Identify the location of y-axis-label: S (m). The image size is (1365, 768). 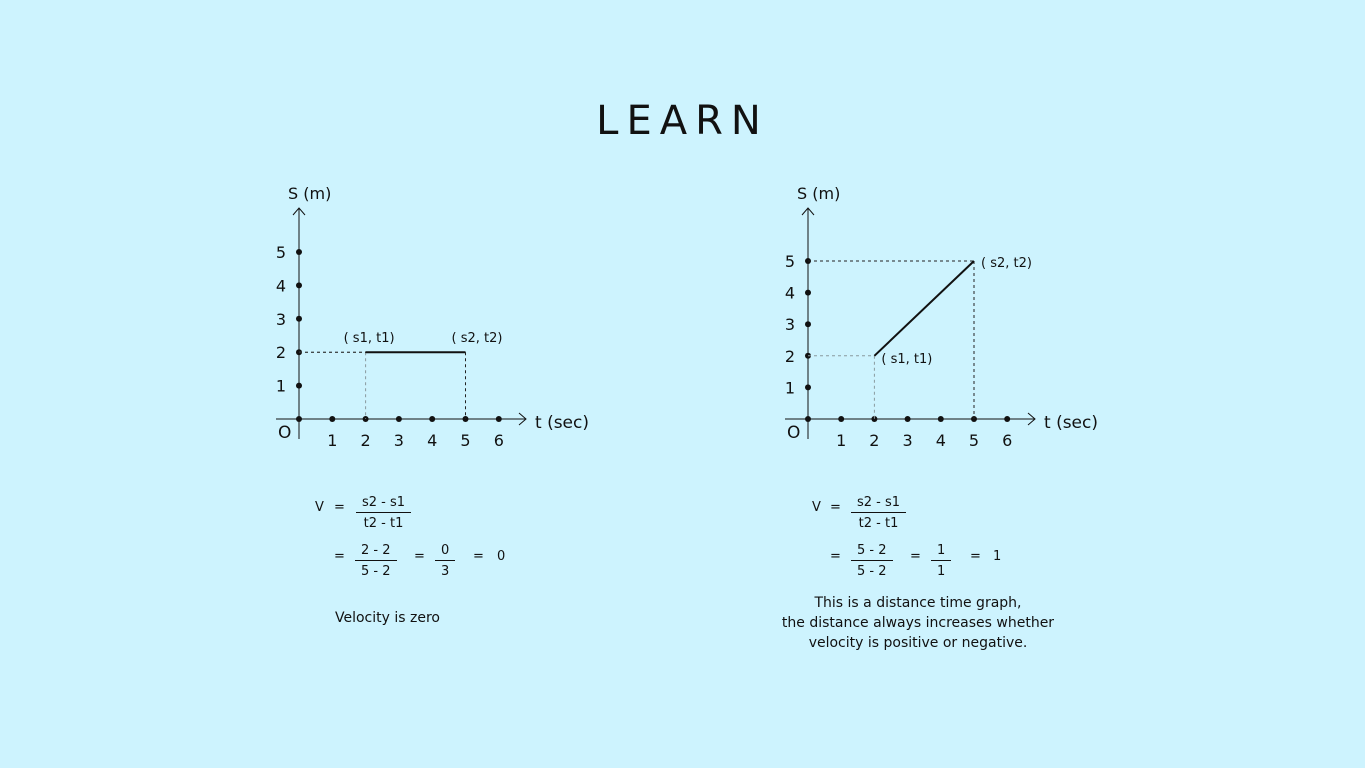
(818, 193).